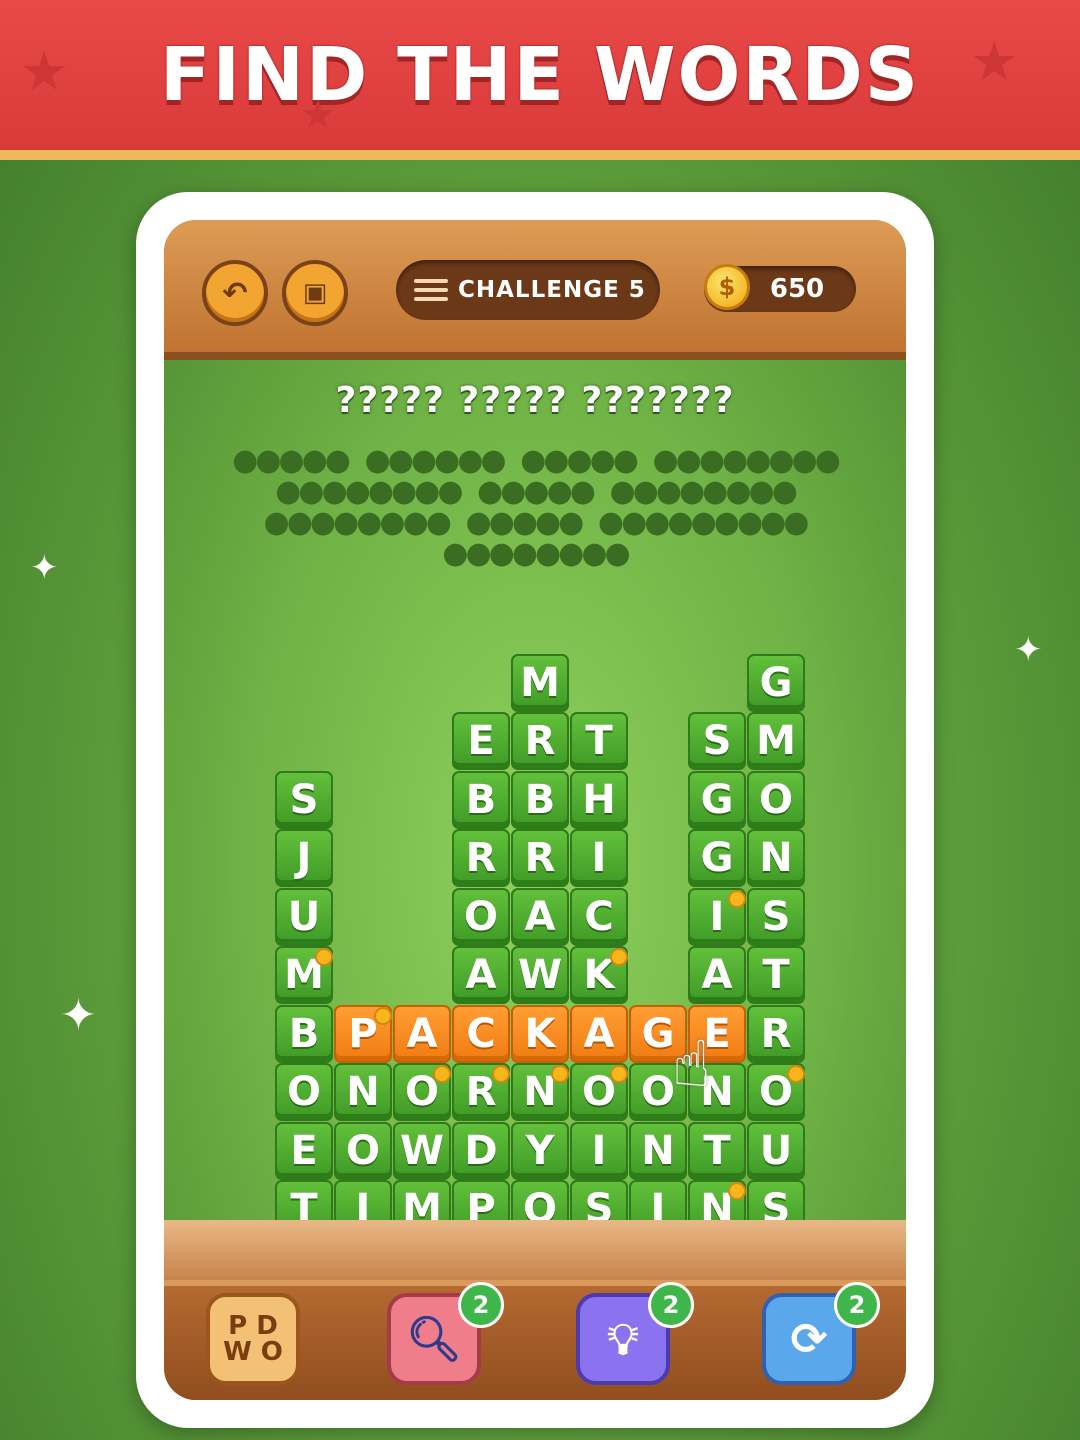  I want to click on search-count-badge: 2, so click(481, 1305).